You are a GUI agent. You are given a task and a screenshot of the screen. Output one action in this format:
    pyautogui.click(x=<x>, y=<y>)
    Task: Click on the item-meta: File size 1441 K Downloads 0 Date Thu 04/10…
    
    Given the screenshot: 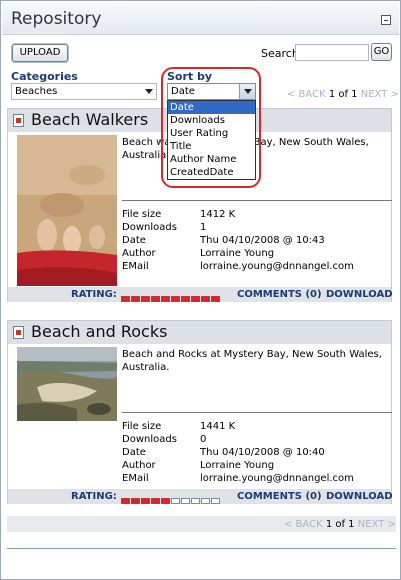 What is the action you would take?
    pyautogui.click(x=238, y=452)
    